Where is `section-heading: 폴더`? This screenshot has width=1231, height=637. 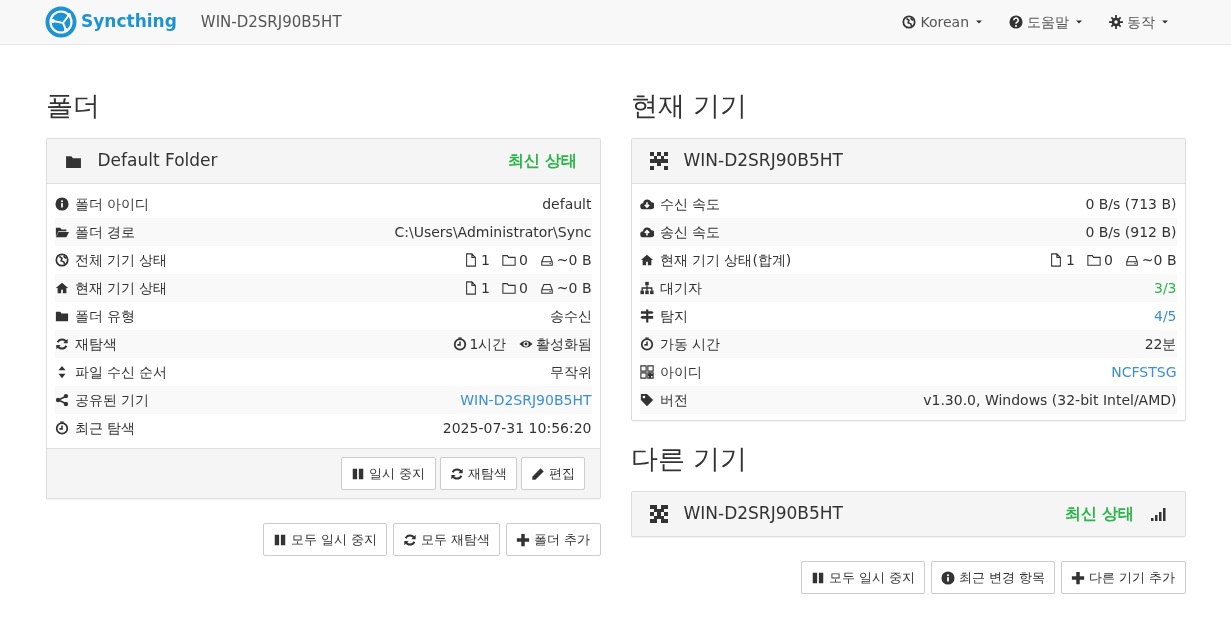
section-heading: 폴더 is located at coordinates (73, 106).